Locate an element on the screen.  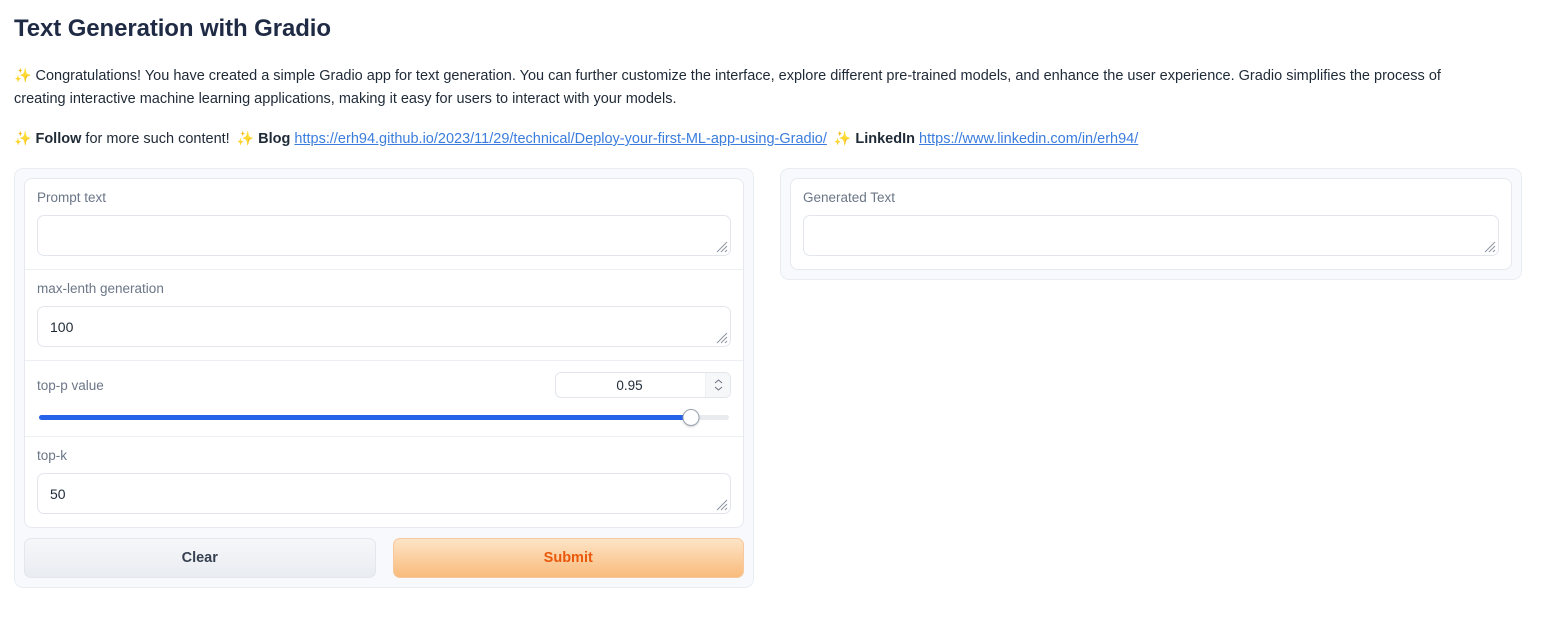
output-panel: Generated Text is located at coordinates (1151, 224).